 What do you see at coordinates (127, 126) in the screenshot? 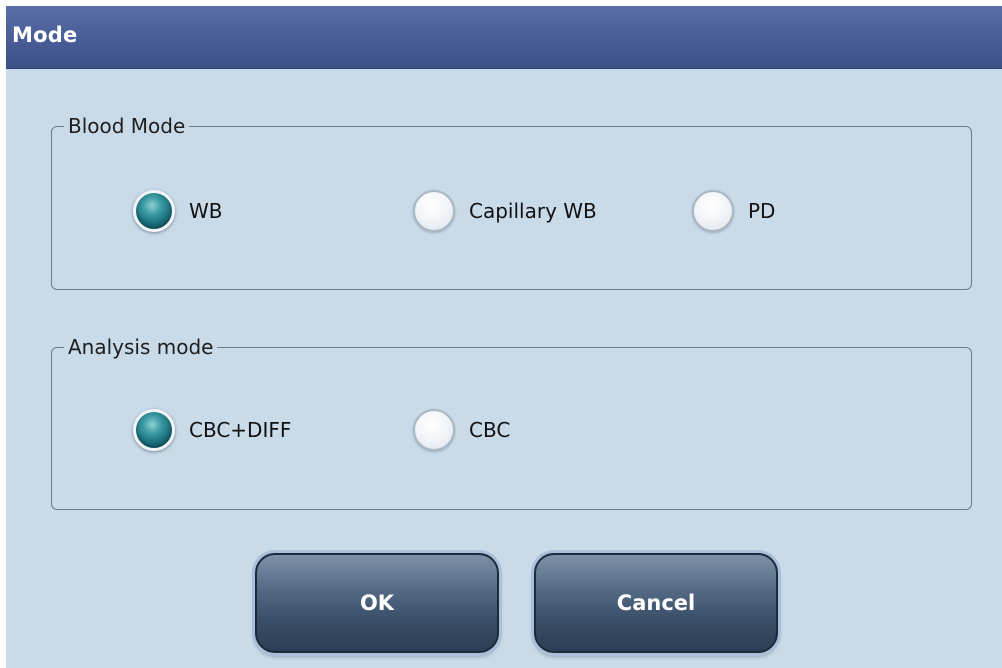
I see `blood-mode-legend: Blood Mode` at bounding box center [127, 126].